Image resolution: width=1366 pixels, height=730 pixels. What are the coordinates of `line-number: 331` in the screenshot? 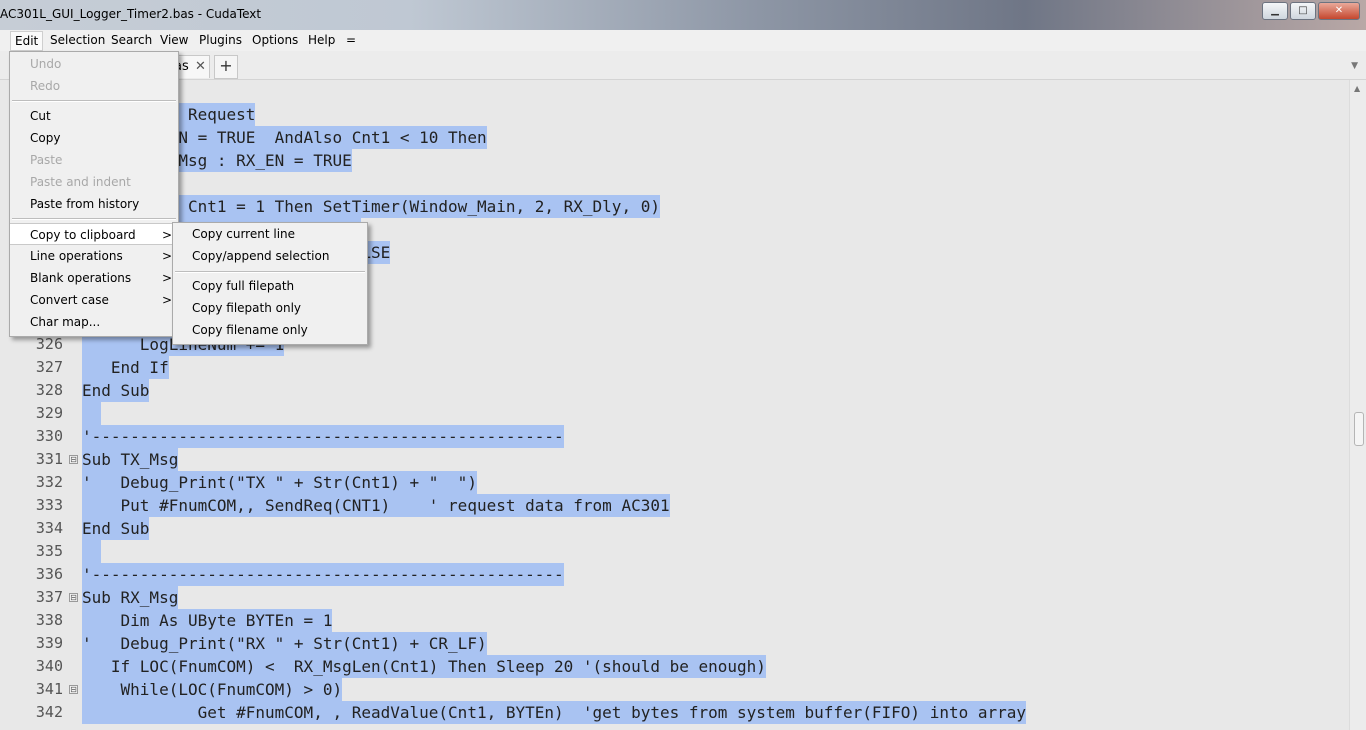 It's located at (49, 459).